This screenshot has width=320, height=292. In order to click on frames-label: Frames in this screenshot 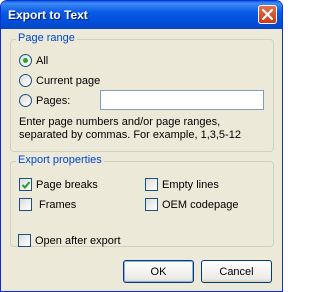, I will do `click(58, 204)`.